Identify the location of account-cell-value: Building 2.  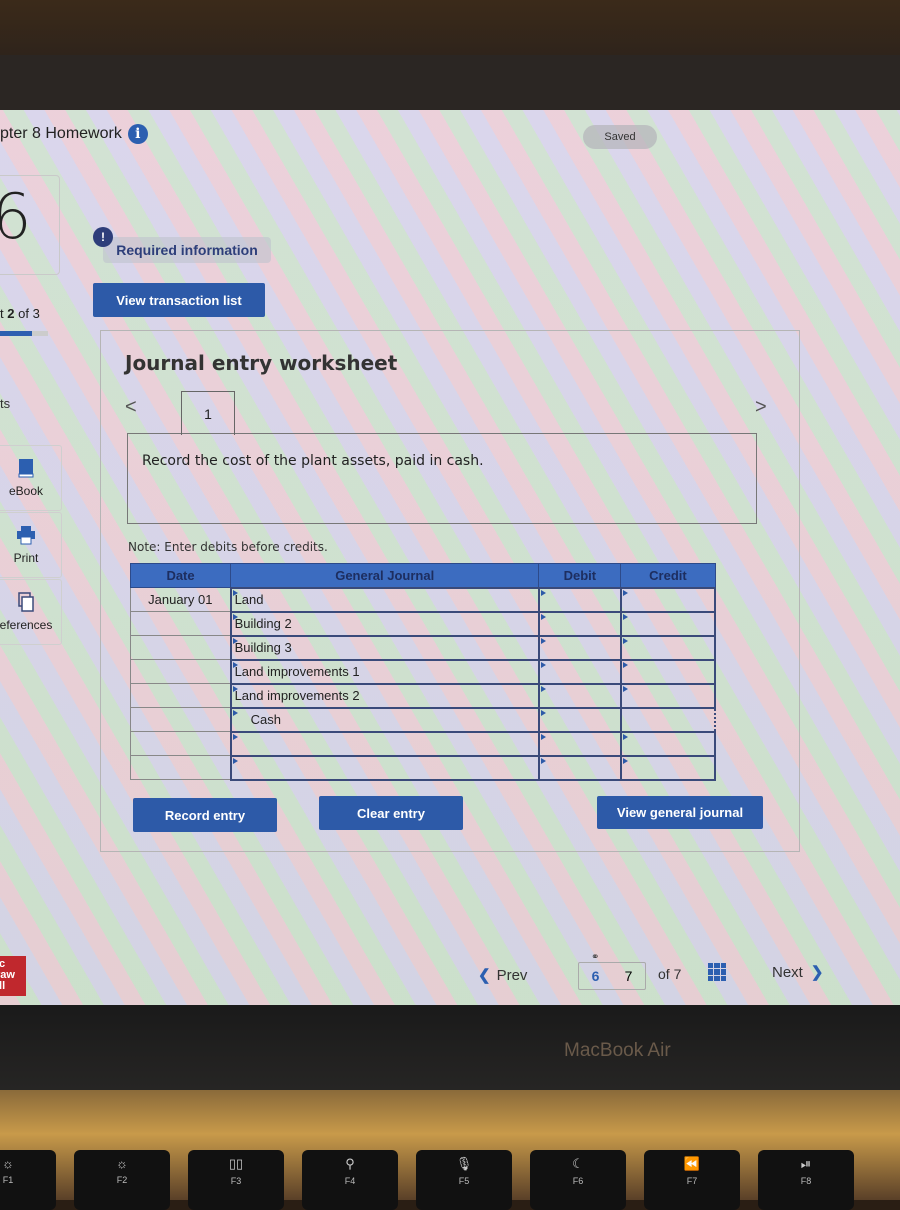
(263, 623).